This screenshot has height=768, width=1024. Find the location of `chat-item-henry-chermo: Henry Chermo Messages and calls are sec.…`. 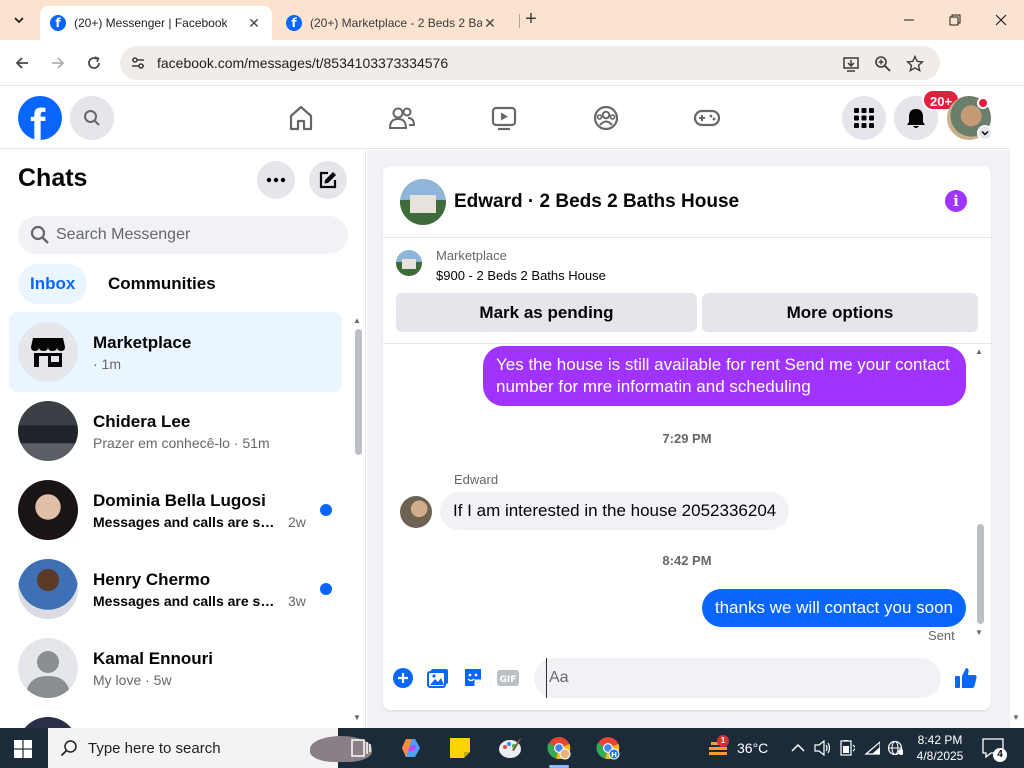

chat-item-henry-chermo: Henry Chermo Messages and calls are sec.… is located at coordinates (175, 589).